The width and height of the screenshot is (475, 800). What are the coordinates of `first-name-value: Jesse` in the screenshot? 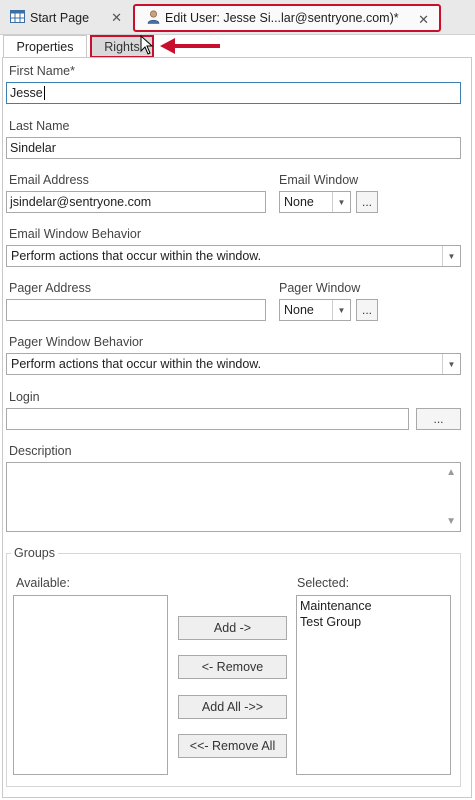 It's located at (26, 93).